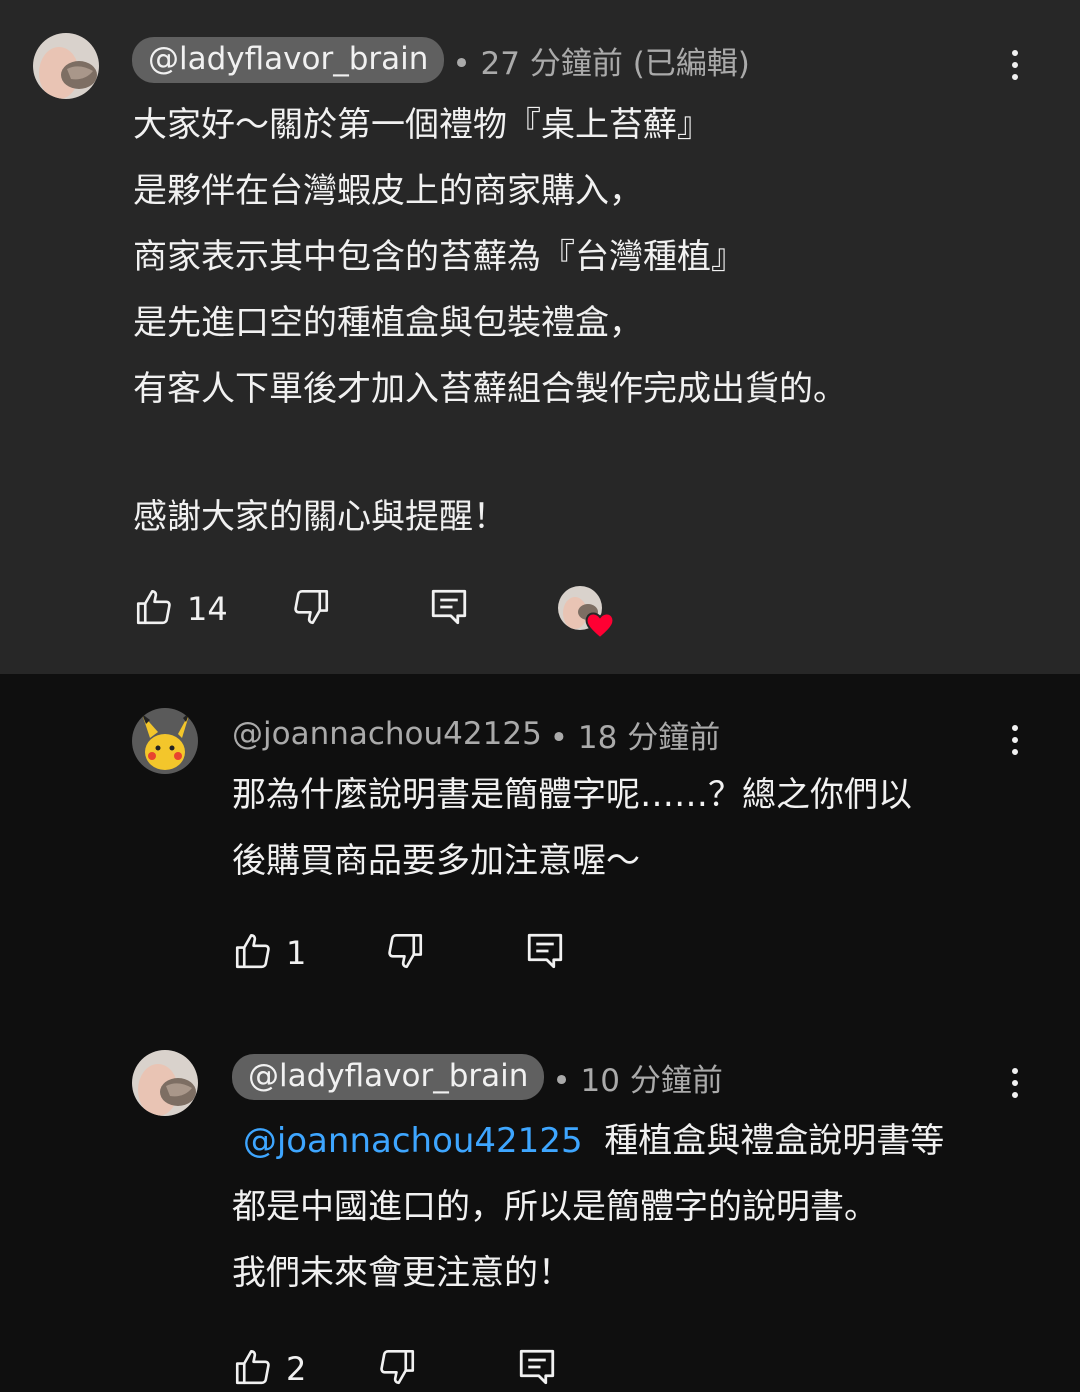  I want to click on timestamp: • 27 分鐘前 (已編輯), so click(601, 63).